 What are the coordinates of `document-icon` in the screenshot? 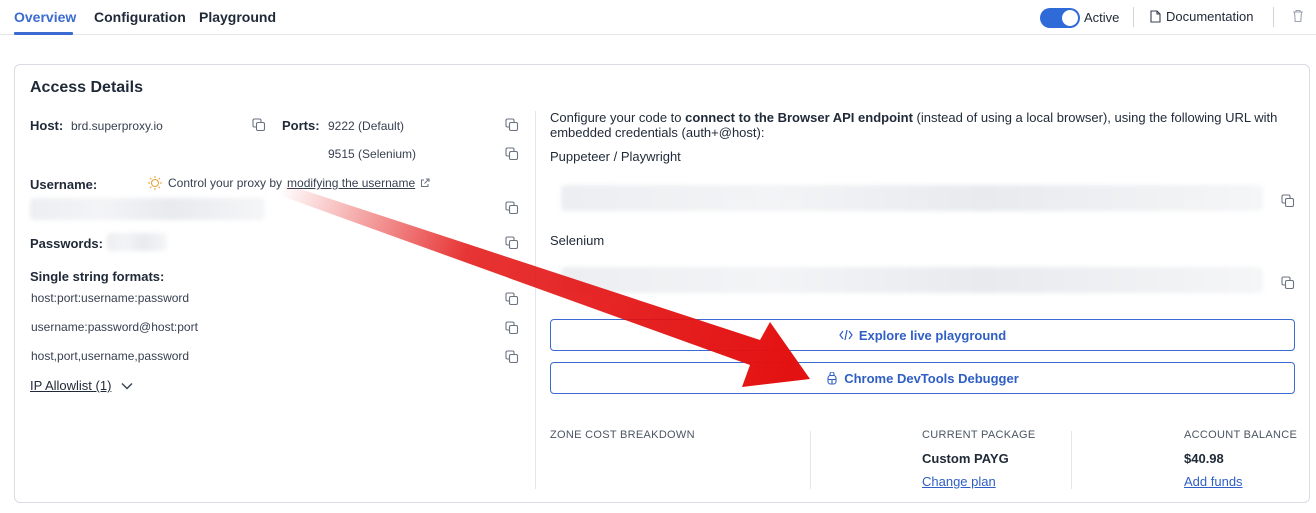 It's located at (1155, 16).